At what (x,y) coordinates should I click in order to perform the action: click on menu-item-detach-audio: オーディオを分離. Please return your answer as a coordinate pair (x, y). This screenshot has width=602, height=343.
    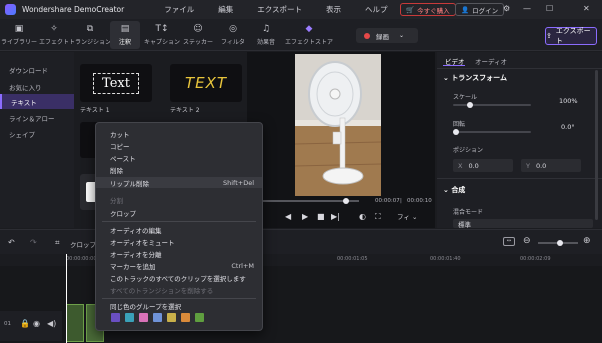
    Looking at the image, I should click on (179, 253).